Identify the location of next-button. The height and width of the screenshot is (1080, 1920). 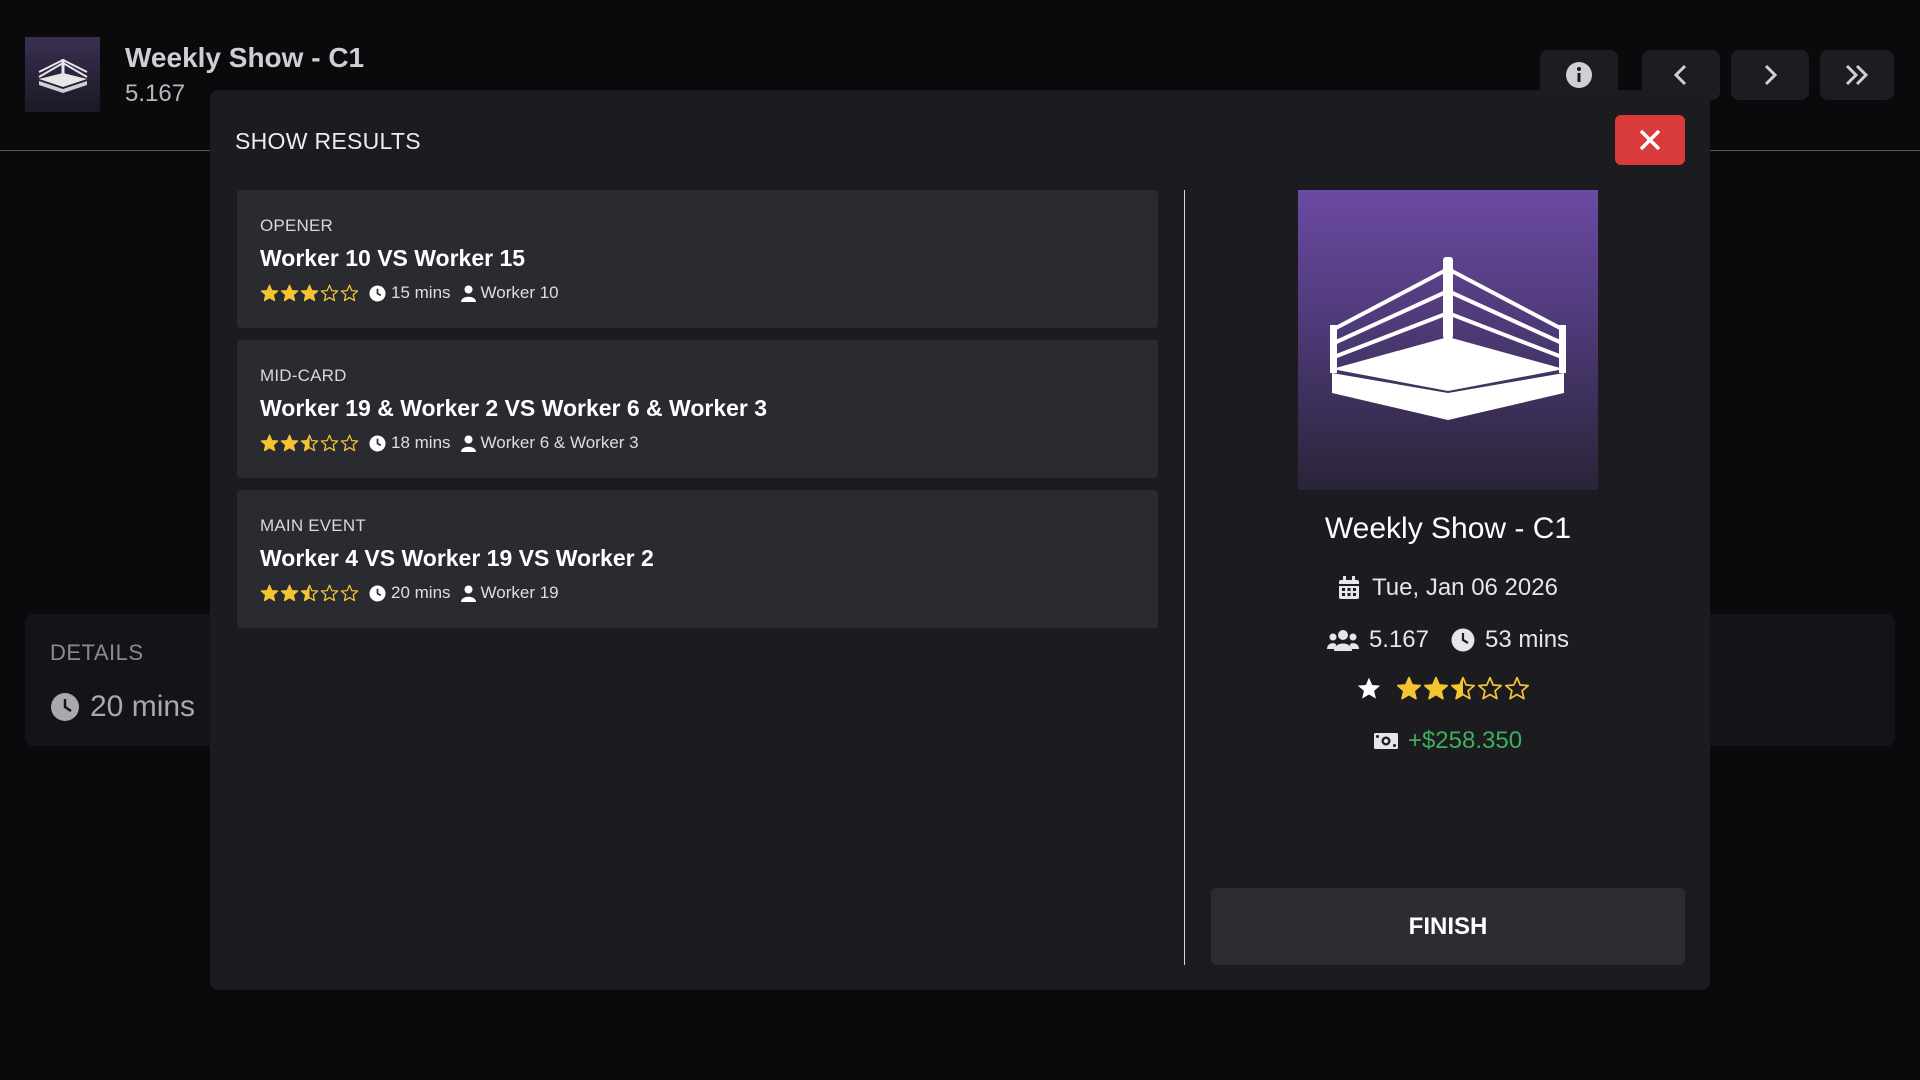
(1770, 75).